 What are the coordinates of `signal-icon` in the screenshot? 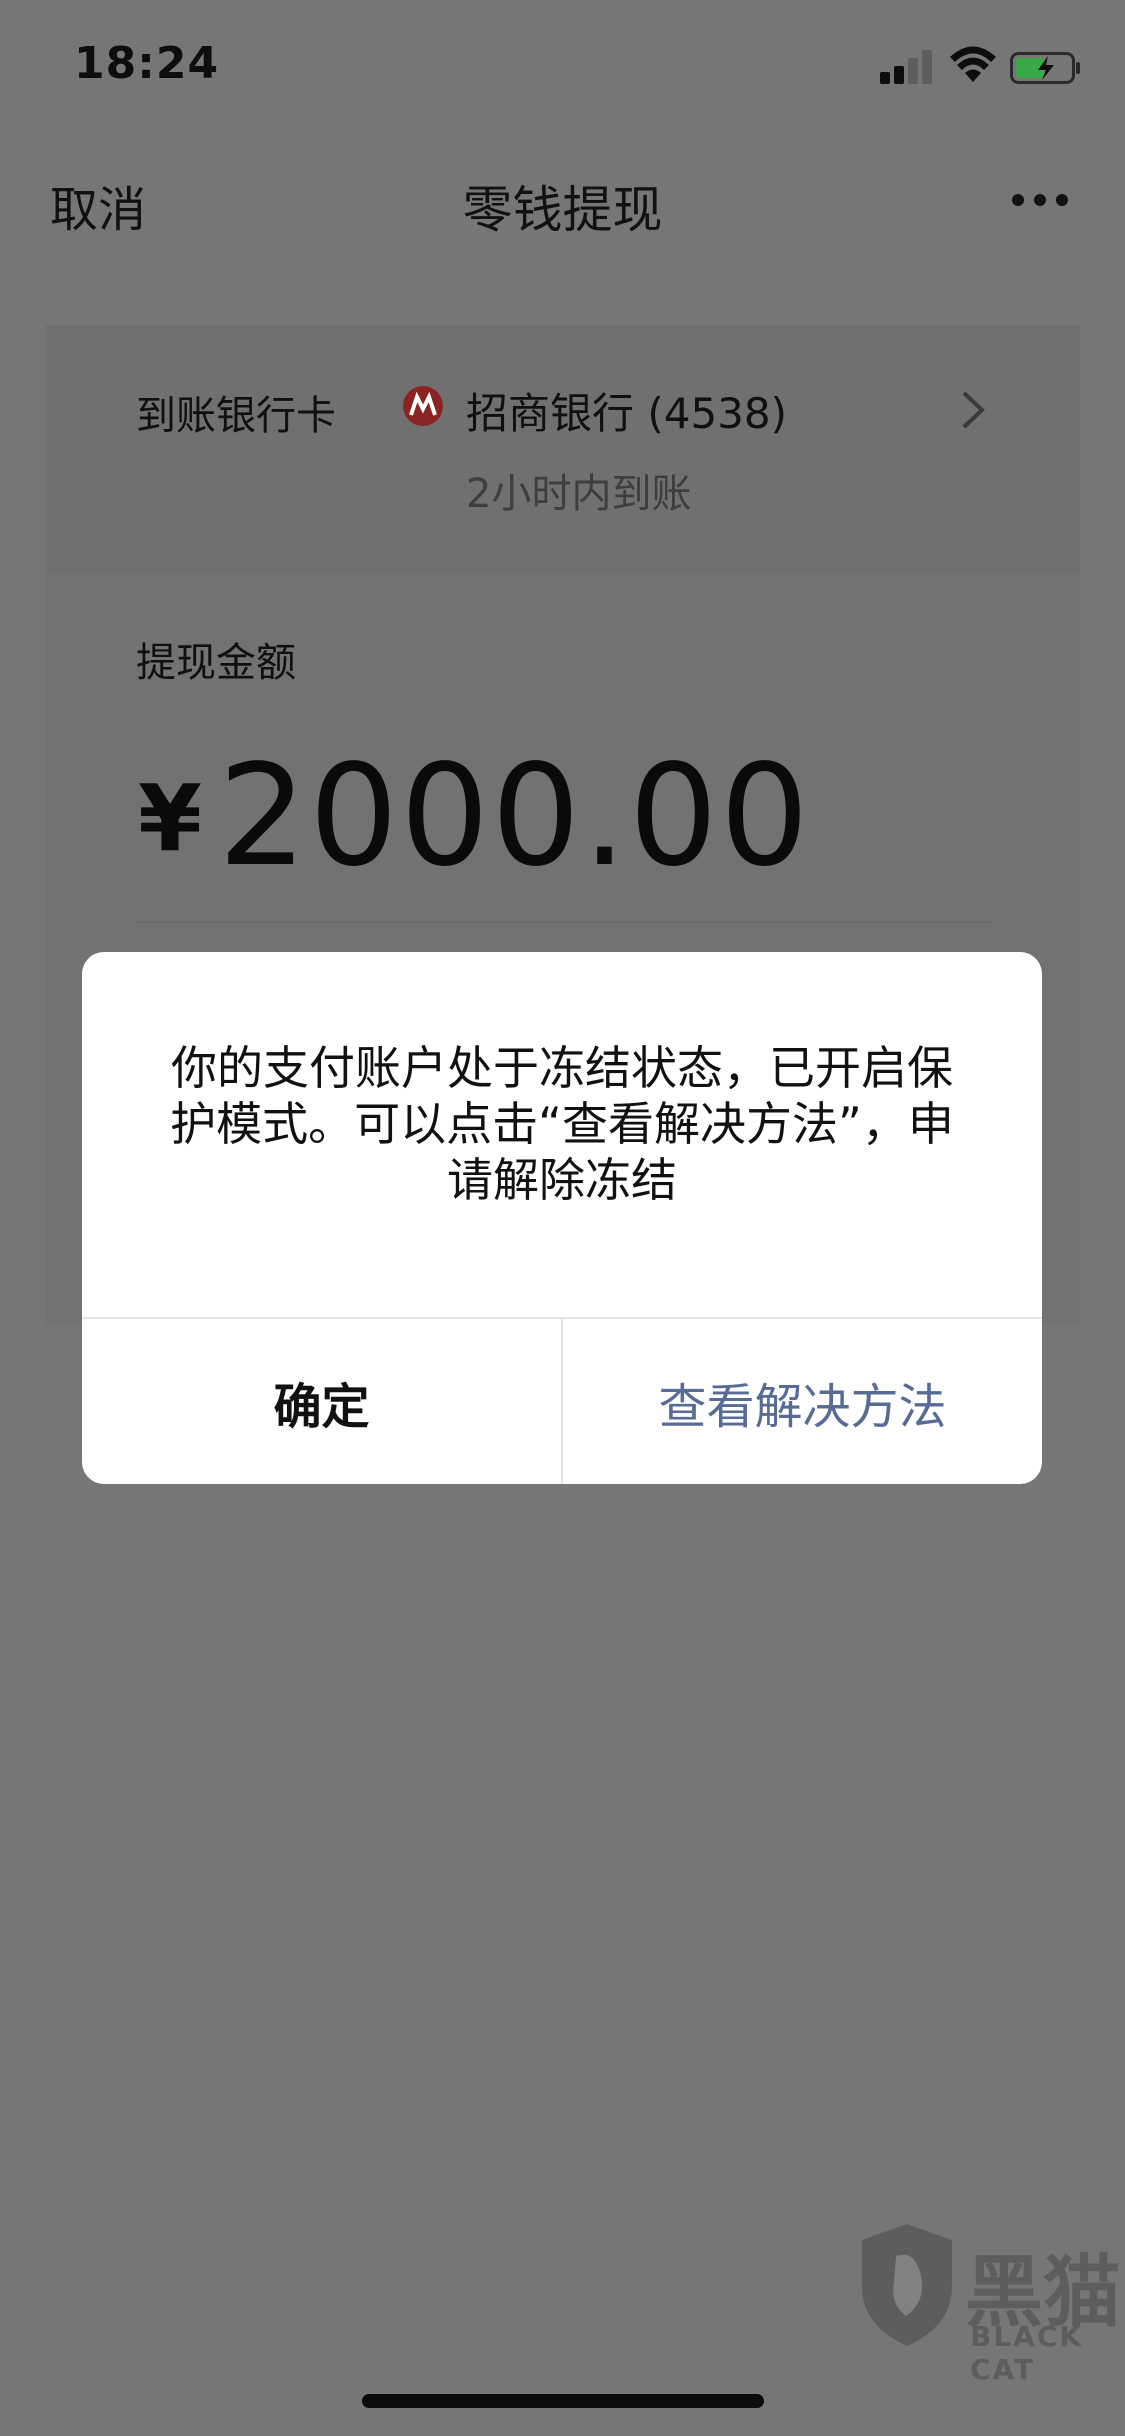 It's located at (908, 66).